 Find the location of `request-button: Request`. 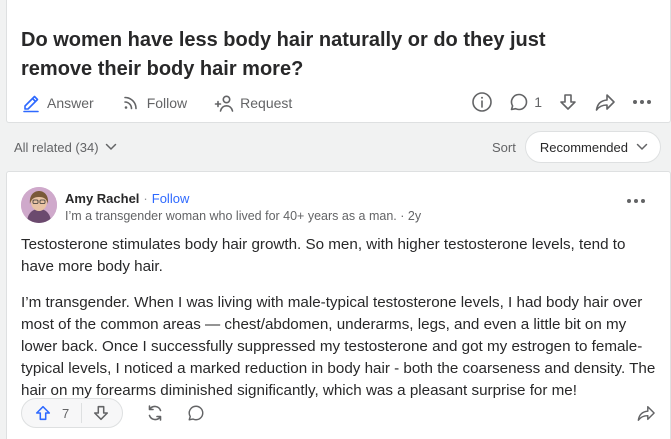

request-button: Request is located at coordinates (253, 103).